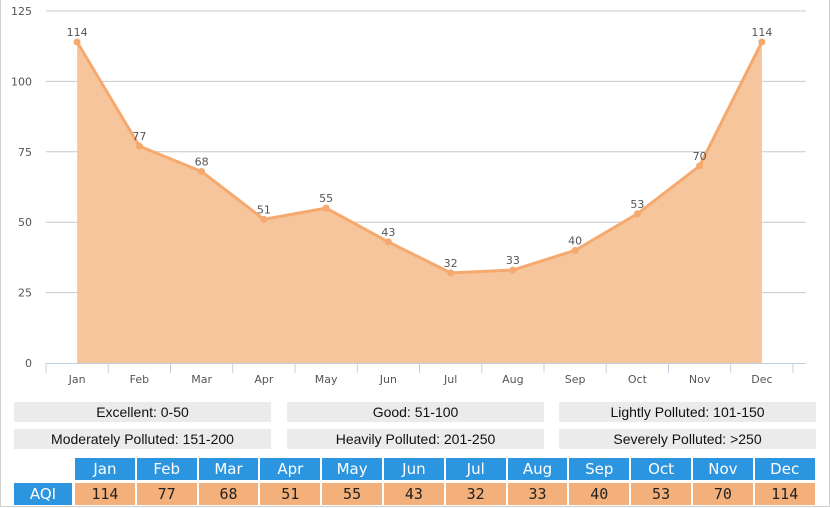 Image resolution: width=830 pixels, height=508 pixels. Describe the element at coordinates (139, 379) in the screenshot. I see `x-tick-label: Feb` at that location.